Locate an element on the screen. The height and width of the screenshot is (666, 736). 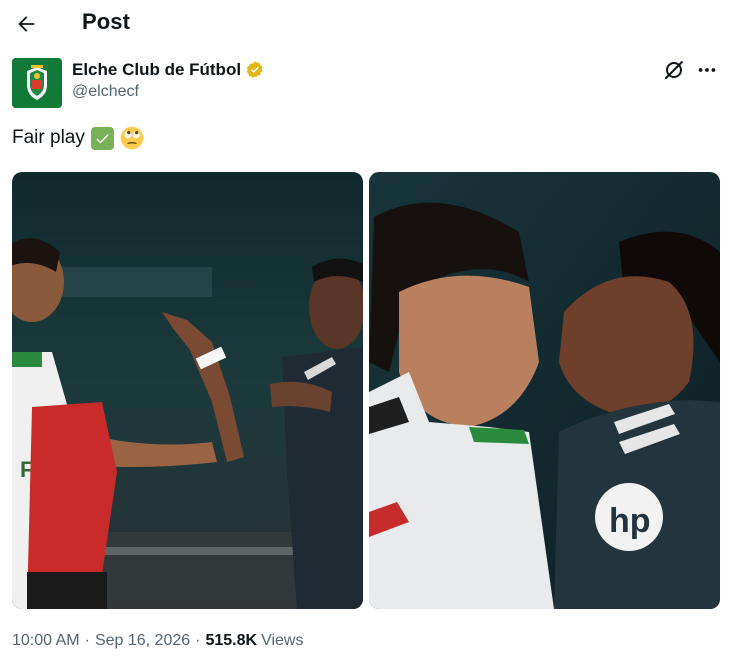
post-meta: 10:00 AM · Sep 16, 2026 · 515.8K Views is located at coordinates (157, 641).